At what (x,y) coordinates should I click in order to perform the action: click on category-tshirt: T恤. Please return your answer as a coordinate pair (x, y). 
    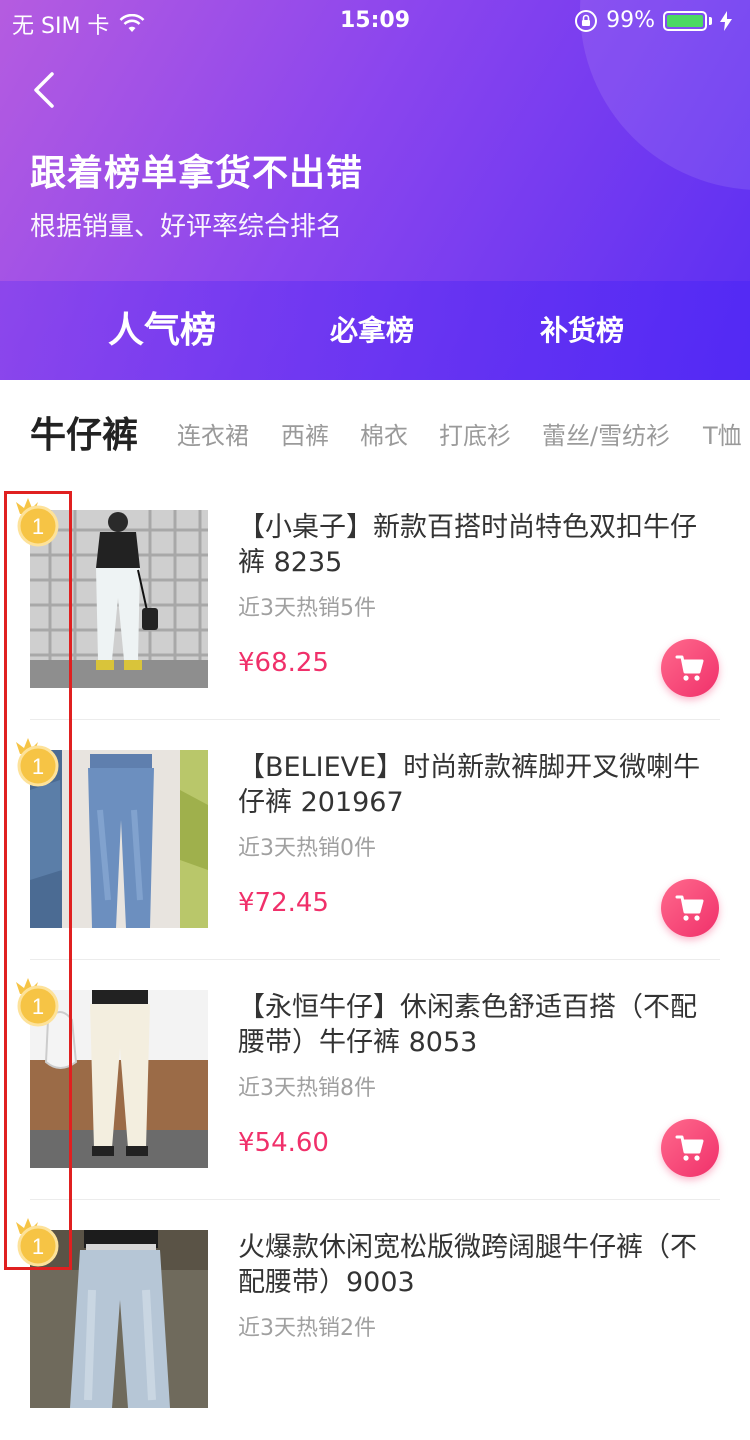
    Looking at the image, I should click on (722, 433).